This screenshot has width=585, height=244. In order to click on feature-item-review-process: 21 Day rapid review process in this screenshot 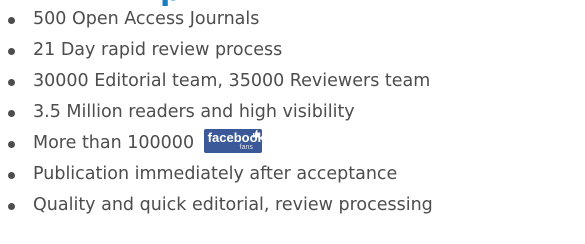, I will do `click(219, 50)`.